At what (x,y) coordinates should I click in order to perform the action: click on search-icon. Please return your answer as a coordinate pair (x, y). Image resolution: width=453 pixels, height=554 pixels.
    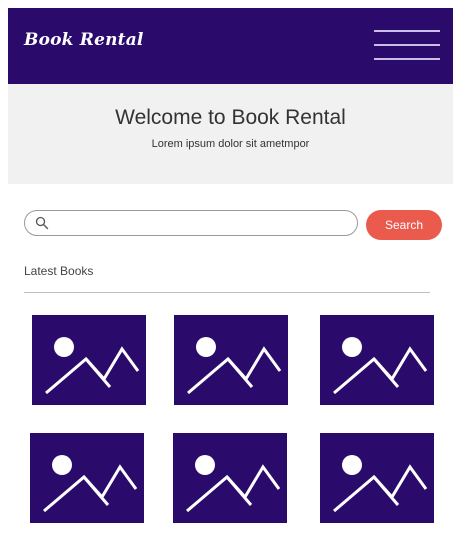
    Looking at the image, I should click on (42, 223).